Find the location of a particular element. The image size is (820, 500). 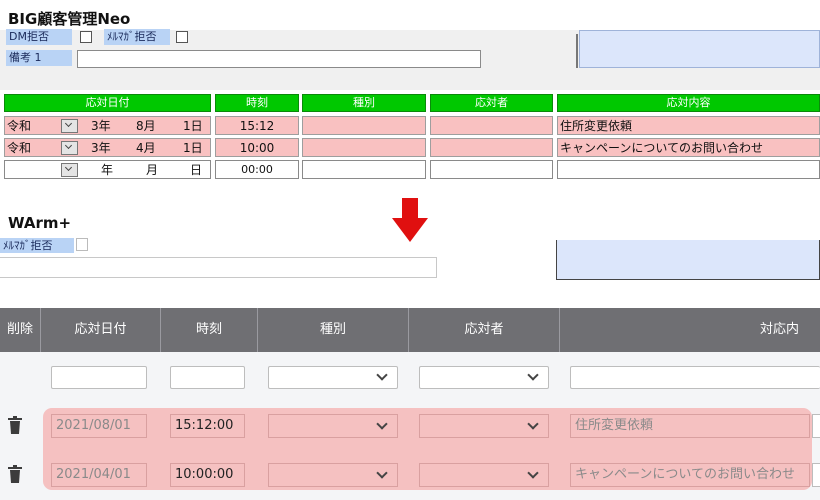

top-header-type: 種別 is located at coordinates (364, 103).